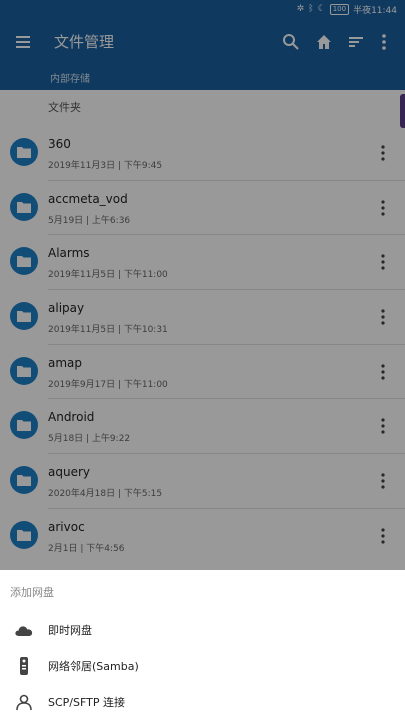 This screenshot has width=405, height=720. What do you see at coordinates (70, 630) in the screenshot?
I see `option-label: 即时网盘` at bounding box center [70, 630].